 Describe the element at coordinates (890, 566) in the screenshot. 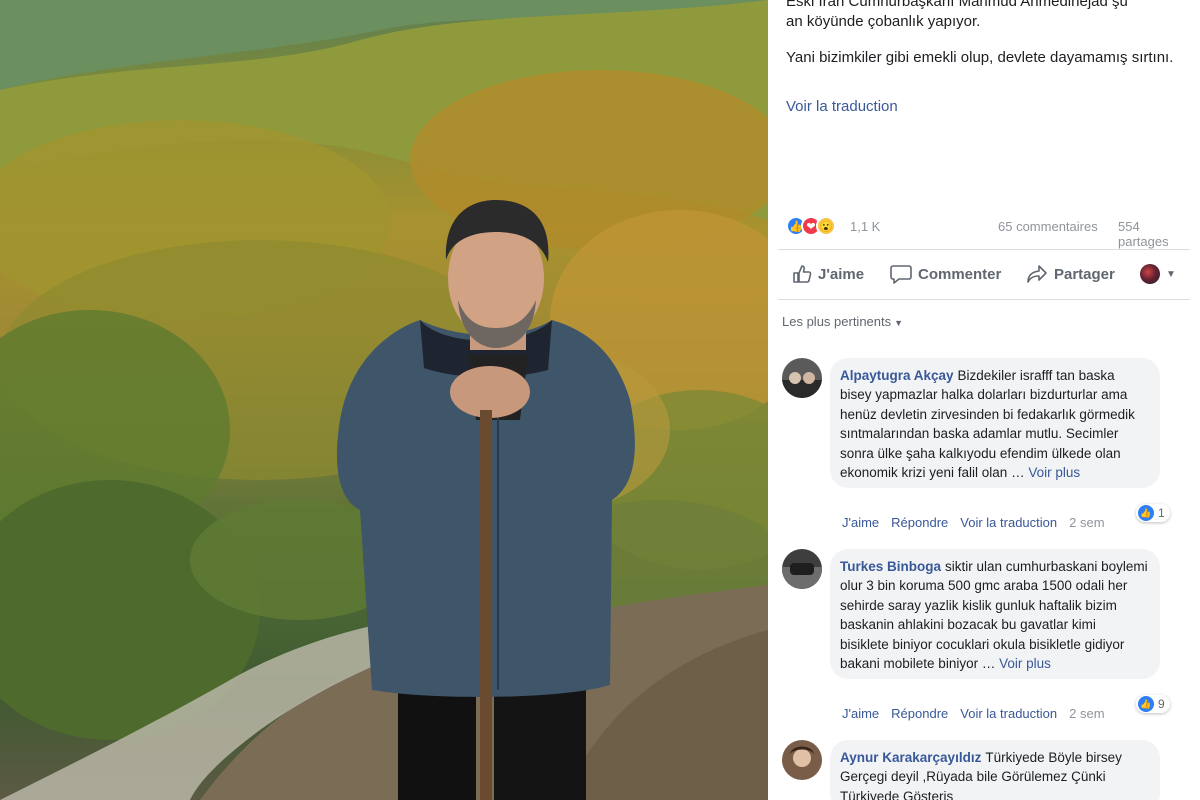

I see `comment-author: Turkes Binboga` at that location.